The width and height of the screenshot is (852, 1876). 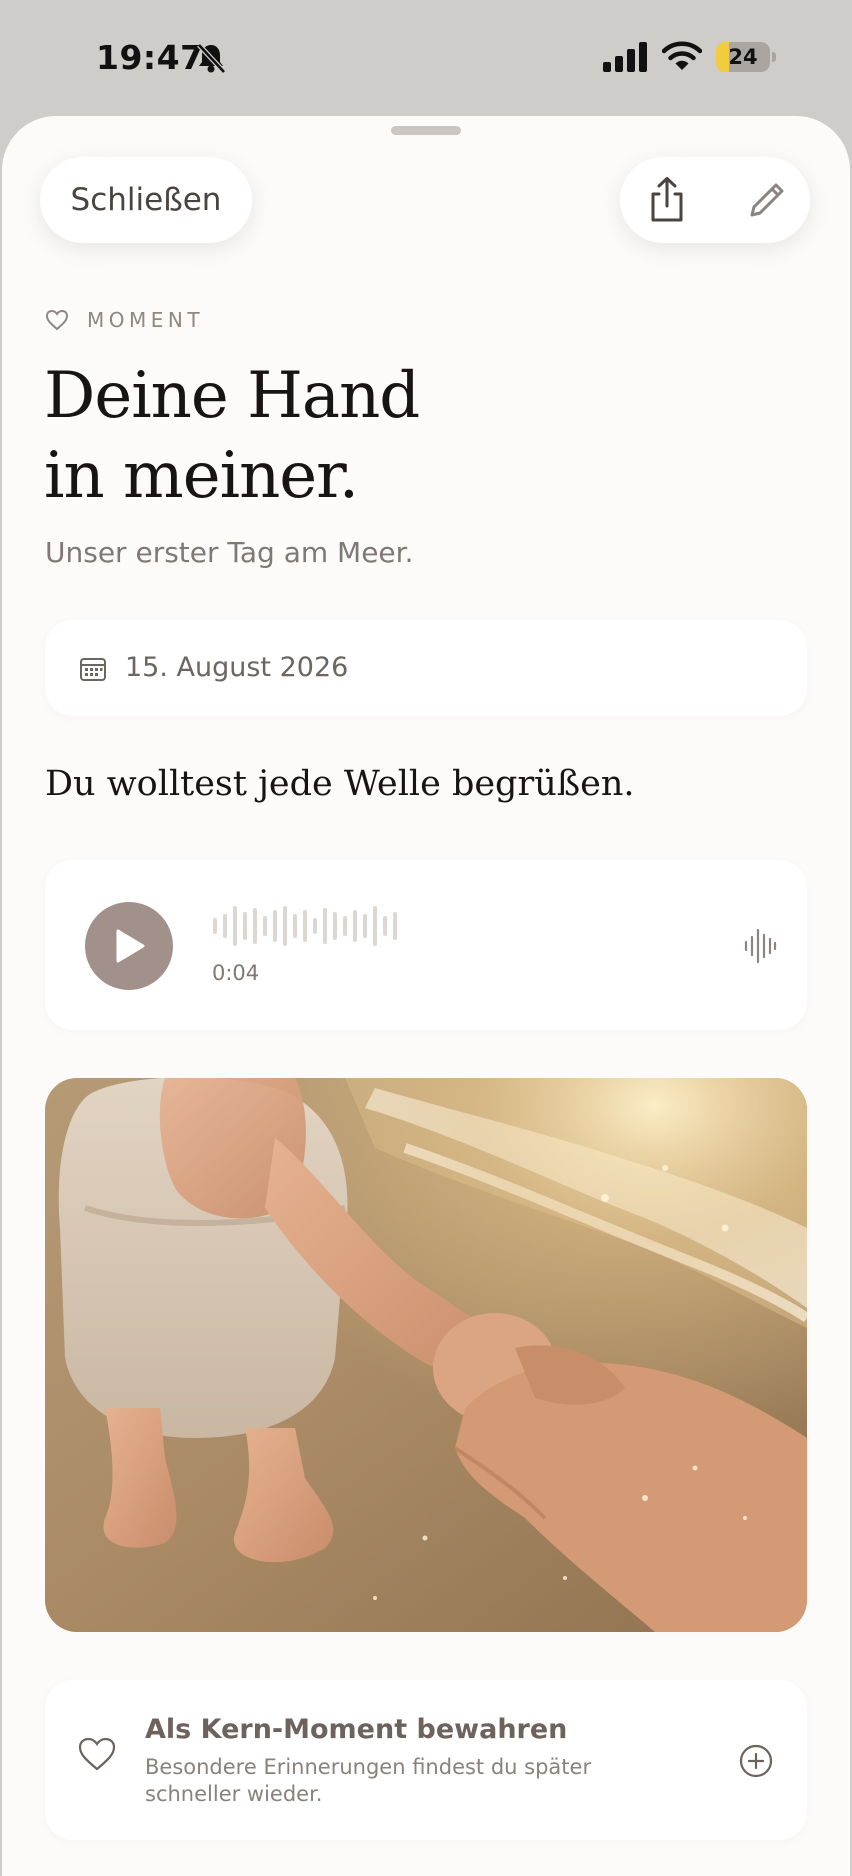 What do you see at coordinates (146, 200) in the screenshot?
I see `close-button: Schließen` at bounding box center [146, 200].